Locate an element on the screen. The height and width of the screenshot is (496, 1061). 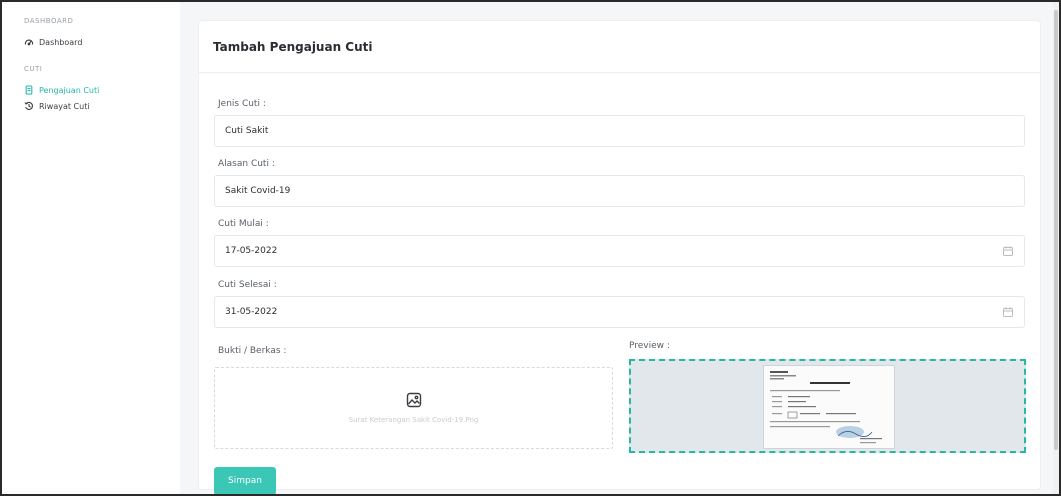
sidebar-item-label: Dashboard is located at coordinates (61, 42).